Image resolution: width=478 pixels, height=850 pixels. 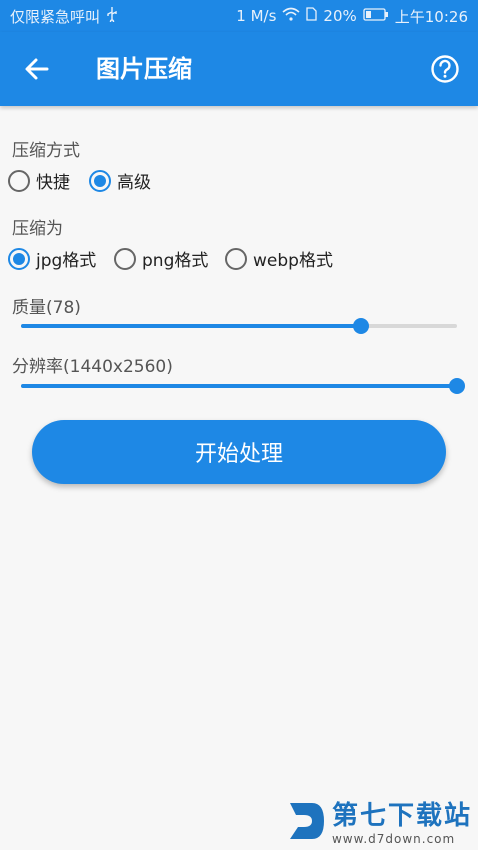 What do you see at coordinates (175, 261) in the screenshot?
I see `radio-label: png格式` at bounding box center [175, 261].